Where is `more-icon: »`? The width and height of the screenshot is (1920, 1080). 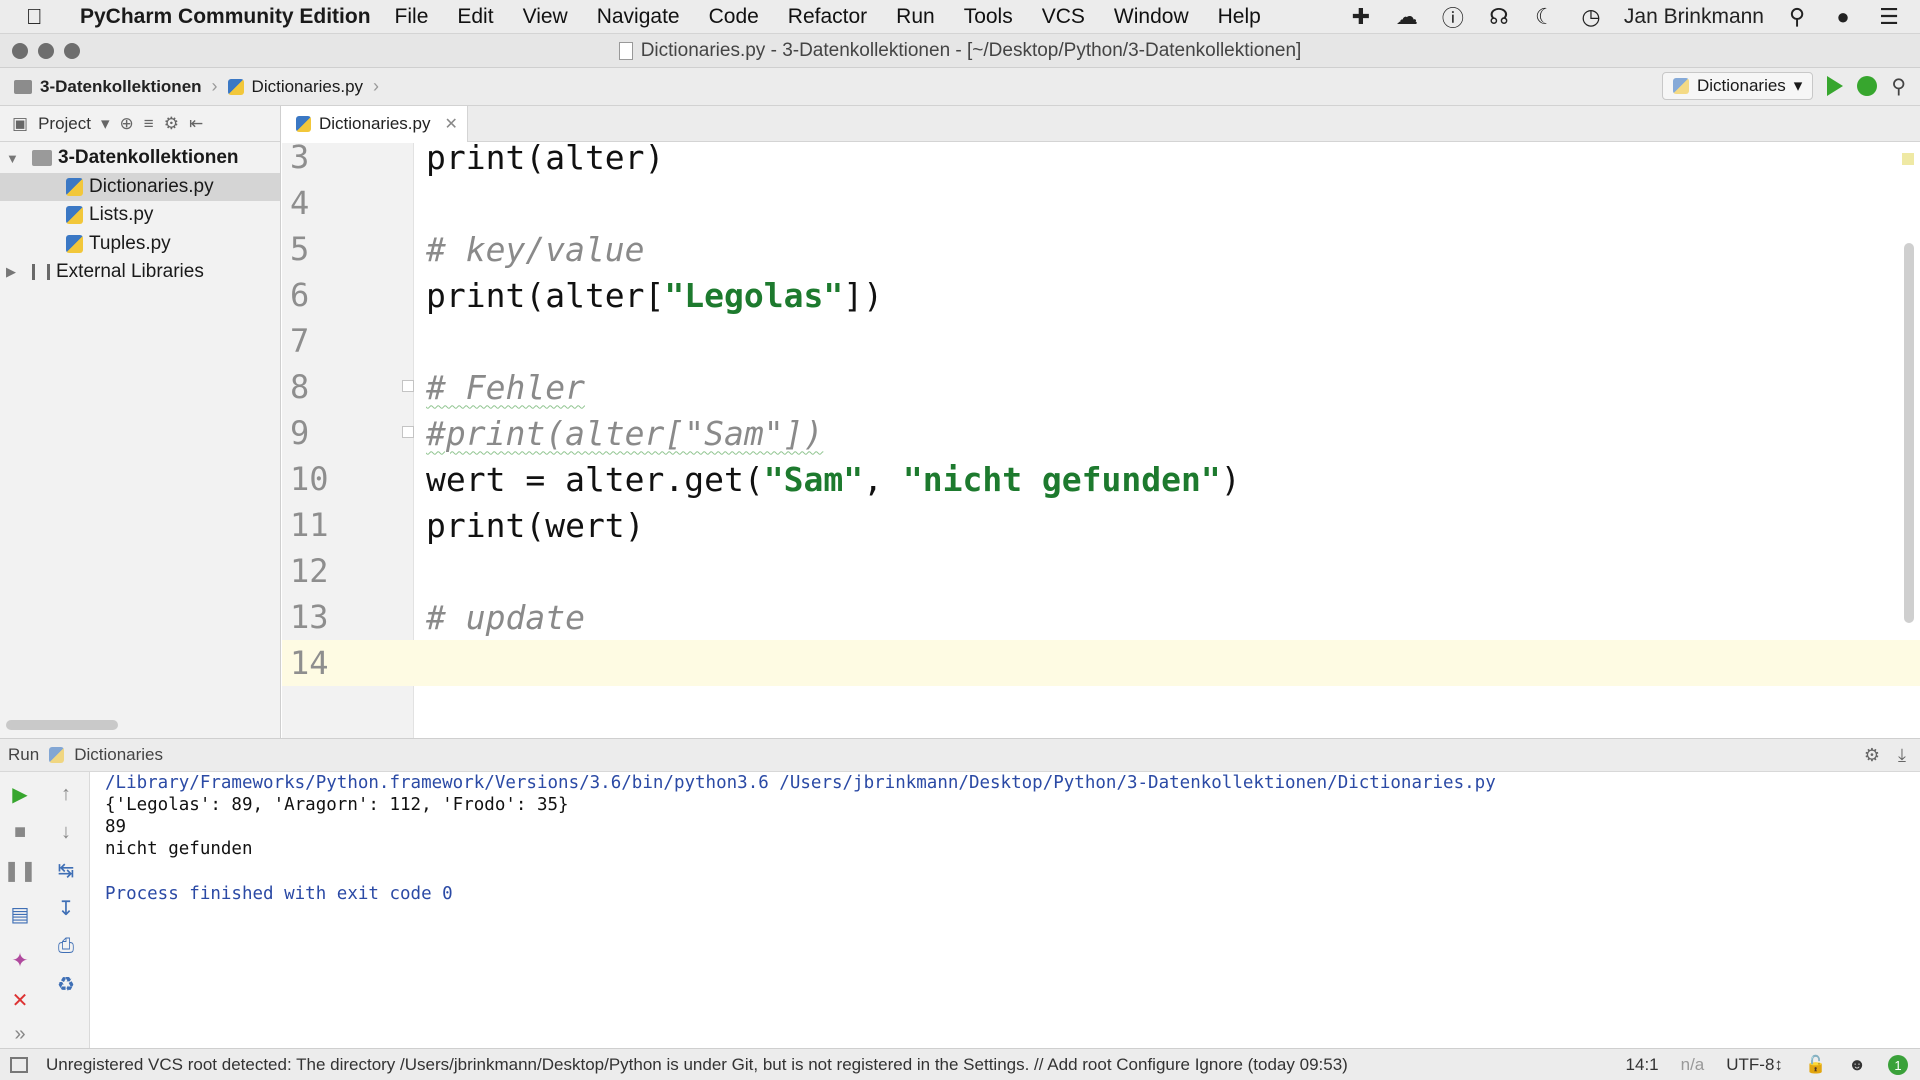
more-icon: » is located at coordinates (20, 1034).